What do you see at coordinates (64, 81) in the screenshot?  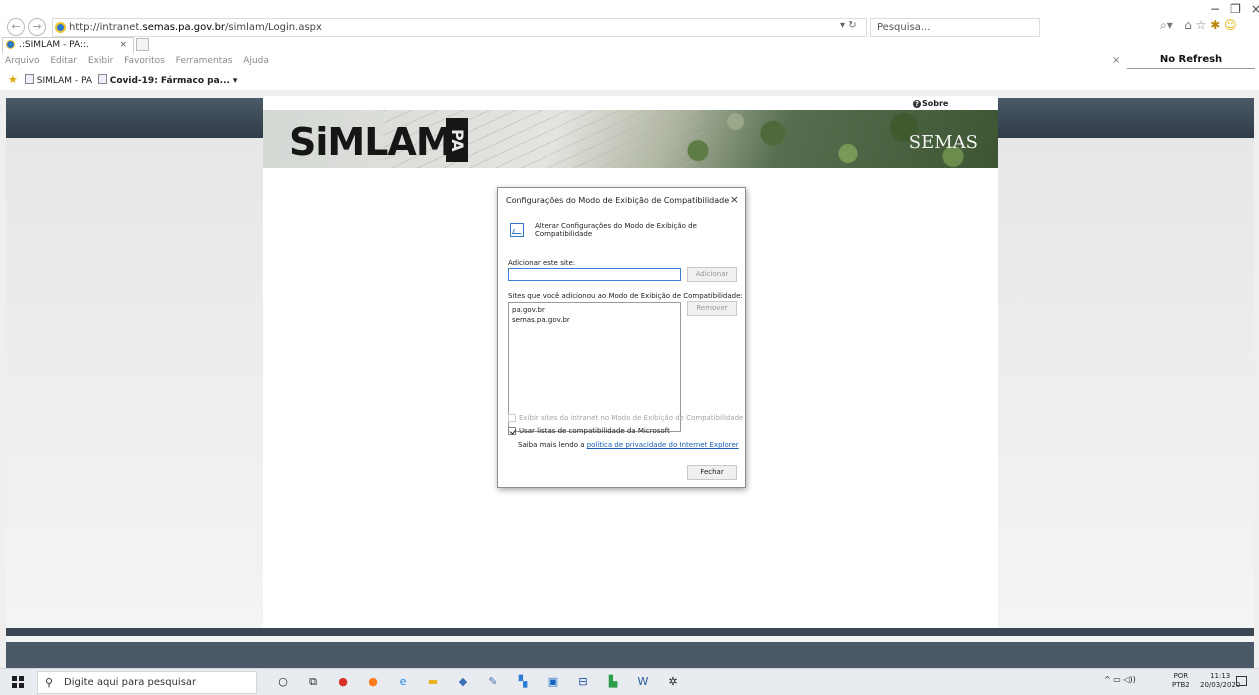 I see `favorite-simlam: SIMLAM - PA` at bounding box center [64, 81].